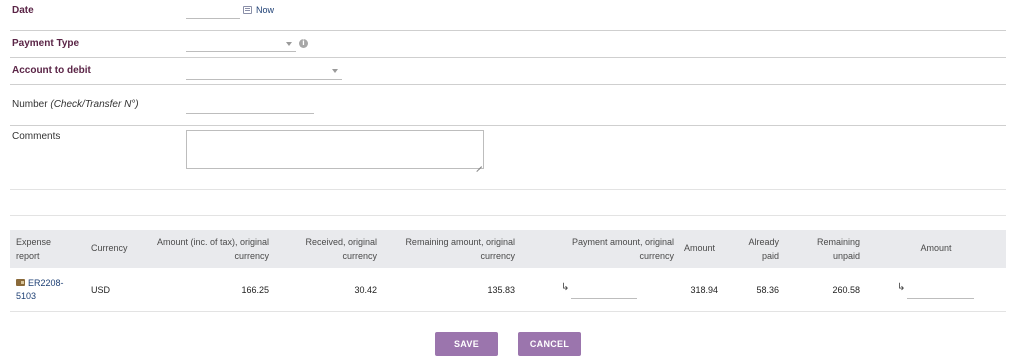 This screenshot has height=361, width=1024. Describe the element at coordinates (20, 282) in the screenshot. I see `wallet-icon` at that location.